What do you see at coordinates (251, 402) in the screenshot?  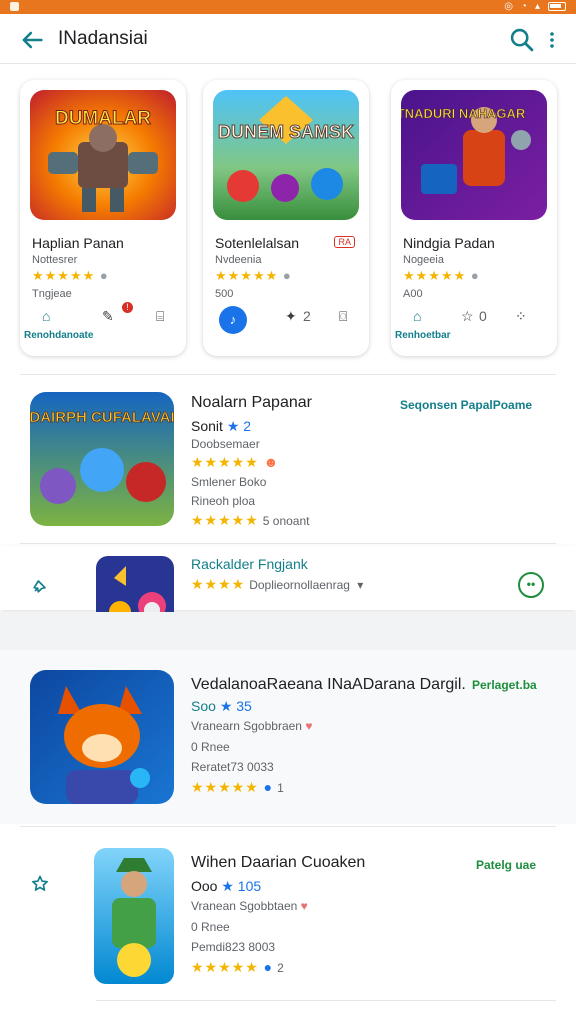 I see `game-name: Noalarn Papanar` at bounding box center [251, 402].